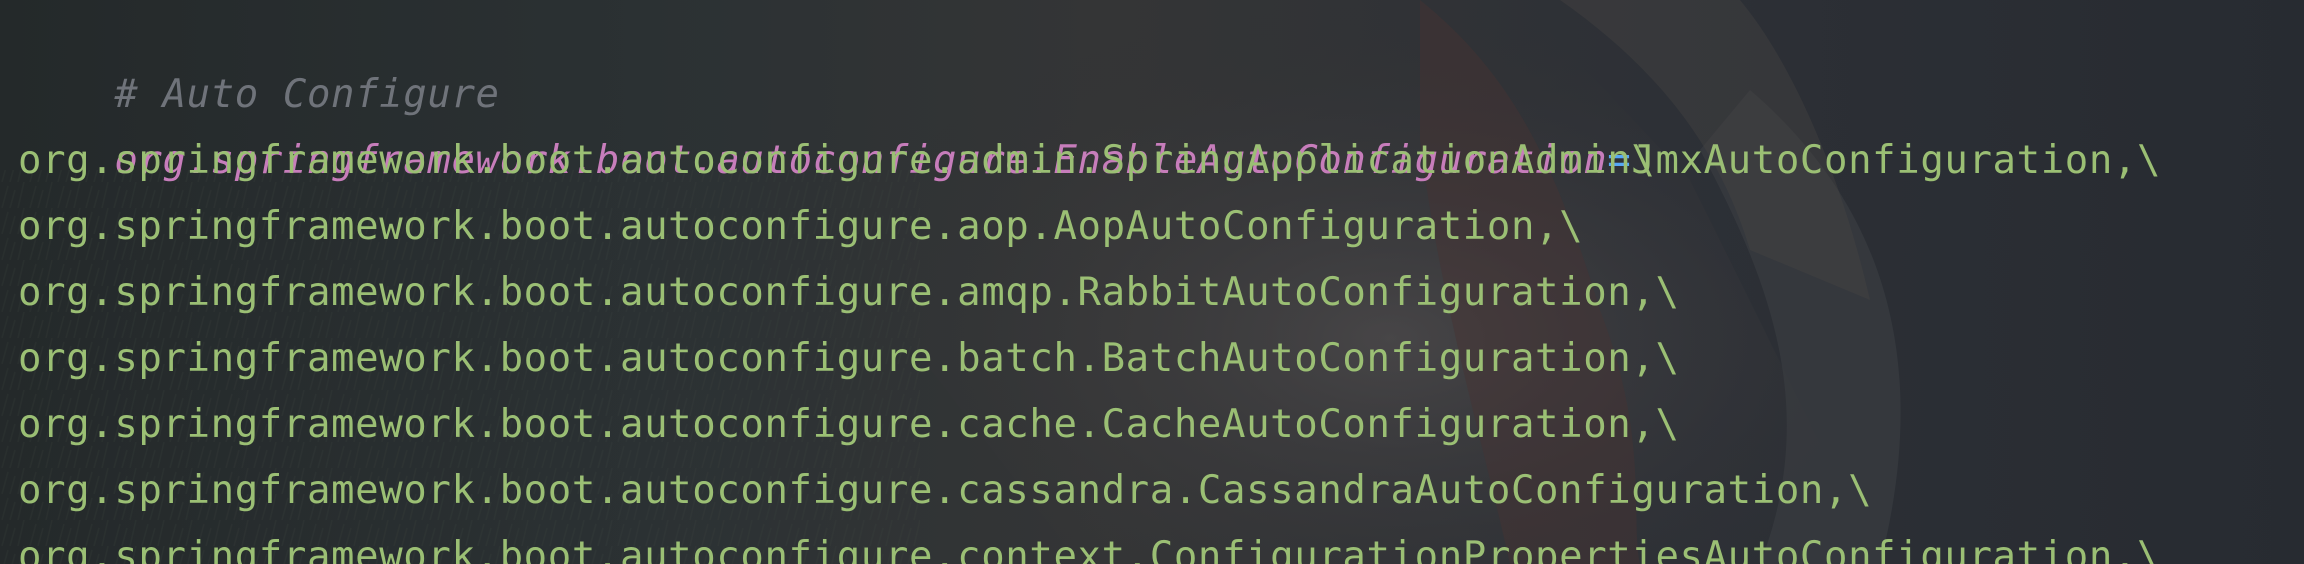 This screenshot has height=564, width=2304. I want to click on comment-line: # Auto Configure, so click(259, 58).